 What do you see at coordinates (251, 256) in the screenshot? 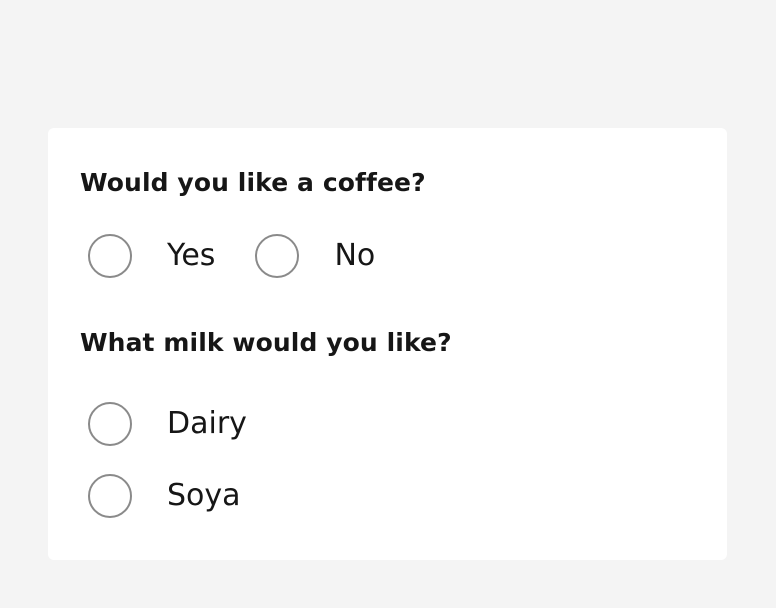
I see `coffee-radio-group: Yes No` at bounding box center [251, 256].